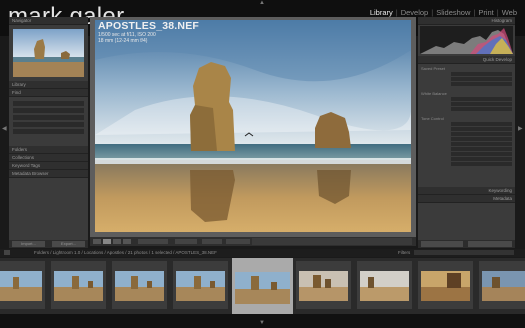 The height and width of the screenshot is (328, 525). Describe the element at coordinates (442, 244) in the screenshot. I see `sync-settings-button` at that location.